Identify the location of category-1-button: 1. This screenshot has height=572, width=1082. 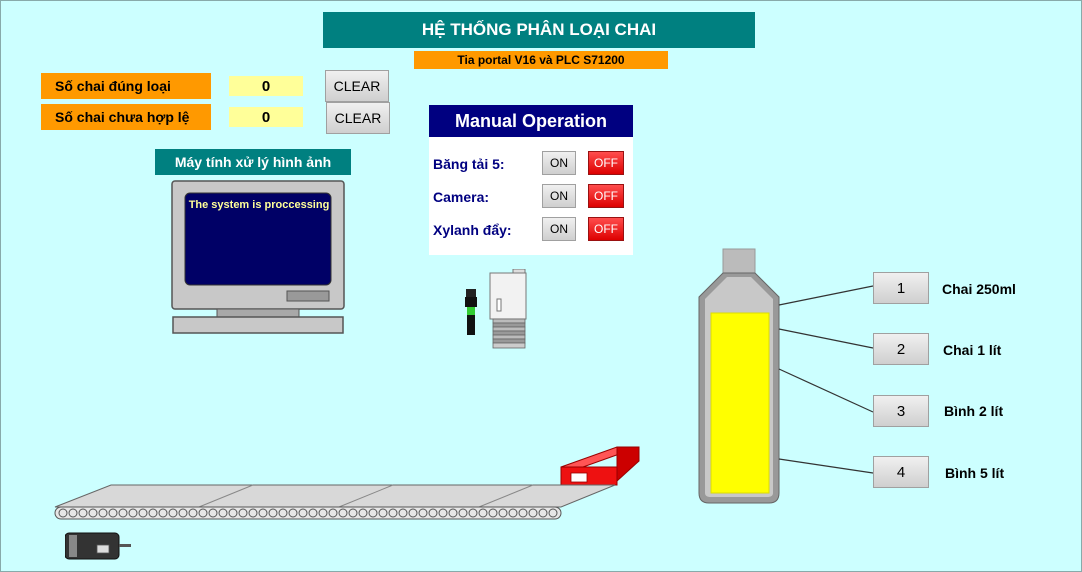
(901, 288).